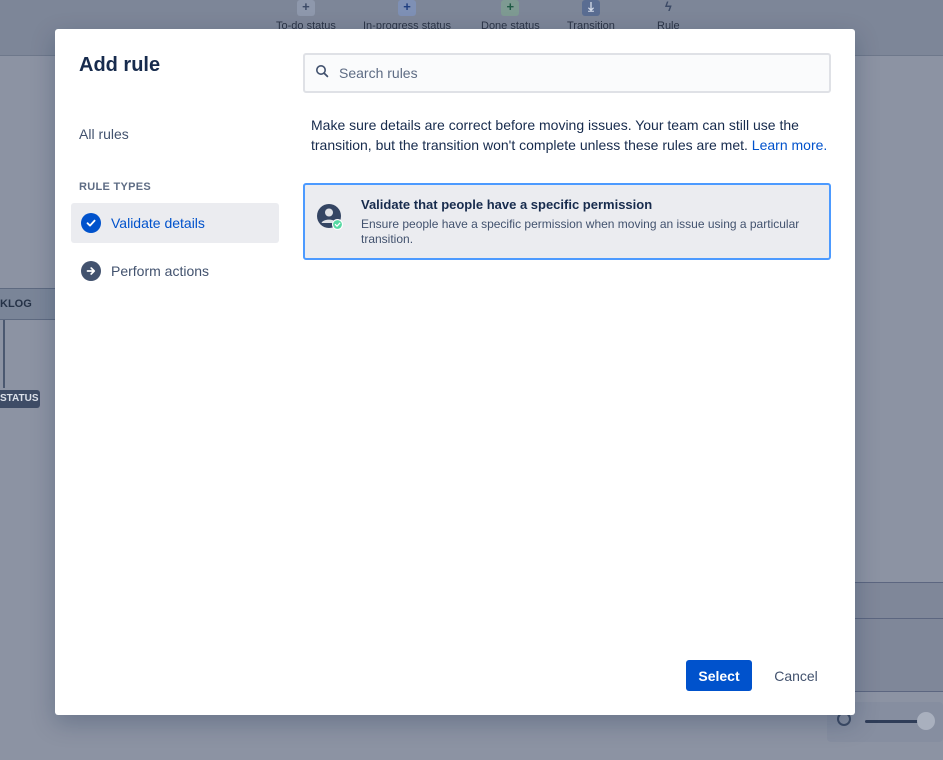 Image resolution: width=943 pixels, height=760 pixels. I want to click on add-transition-tool: ⤓ Transition, so click(591, 16).